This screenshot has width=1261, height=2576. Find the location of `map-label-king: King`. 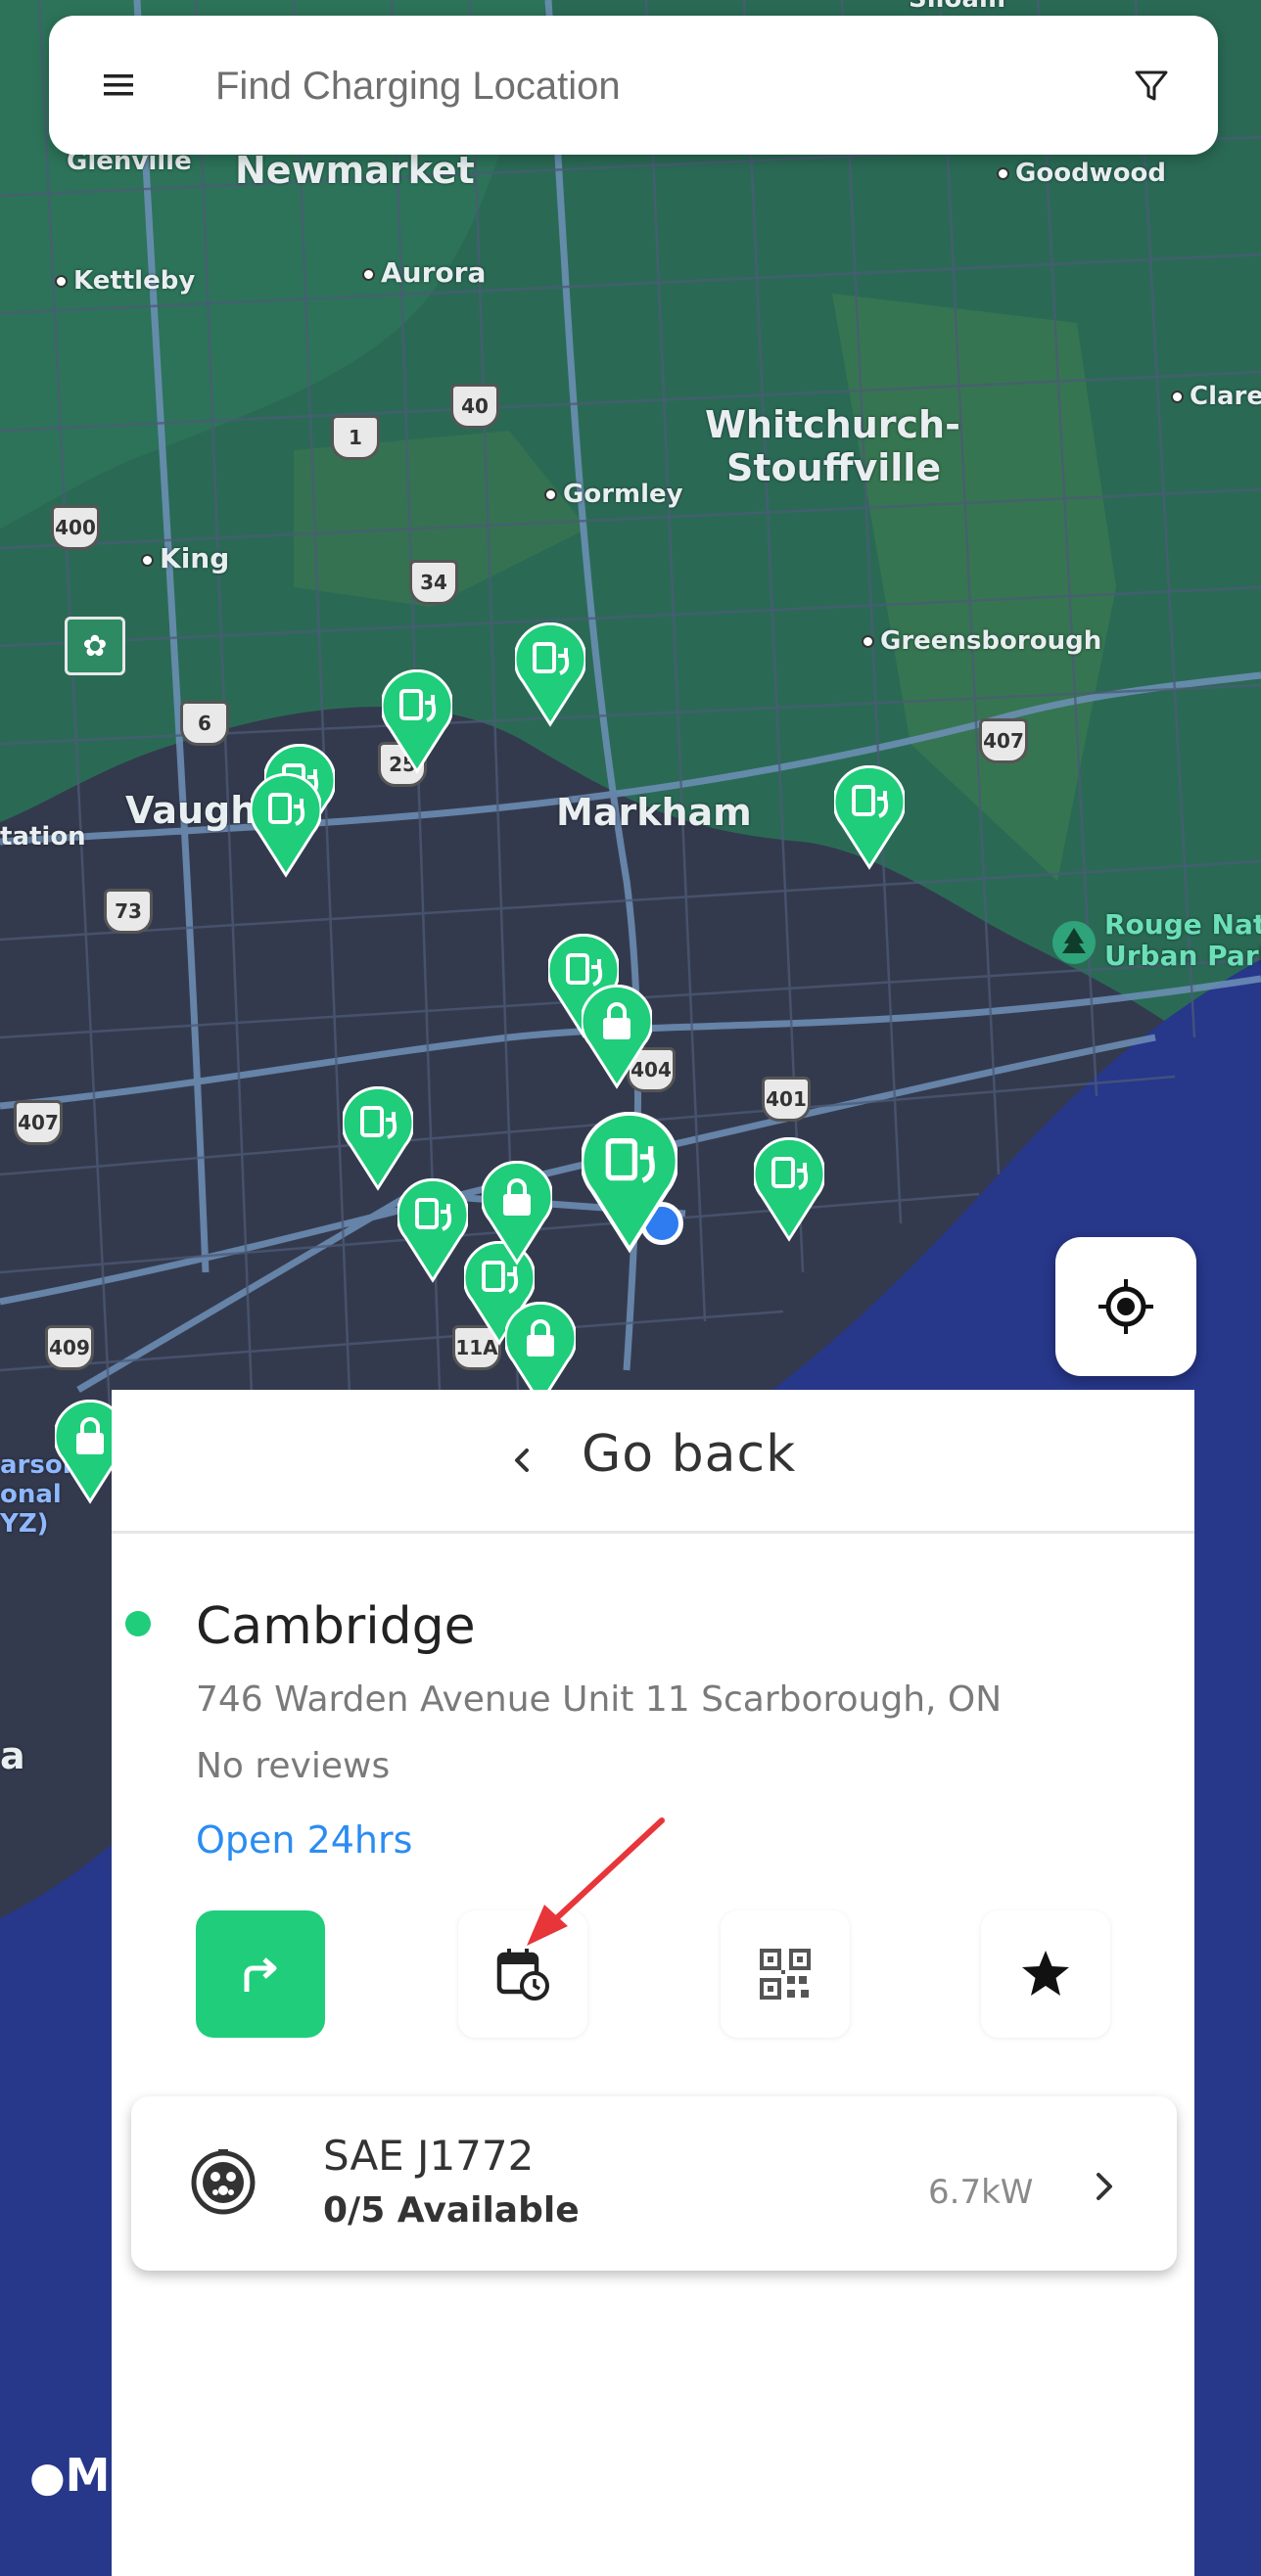

map-label-king: King is located at coordinates (185, 558).